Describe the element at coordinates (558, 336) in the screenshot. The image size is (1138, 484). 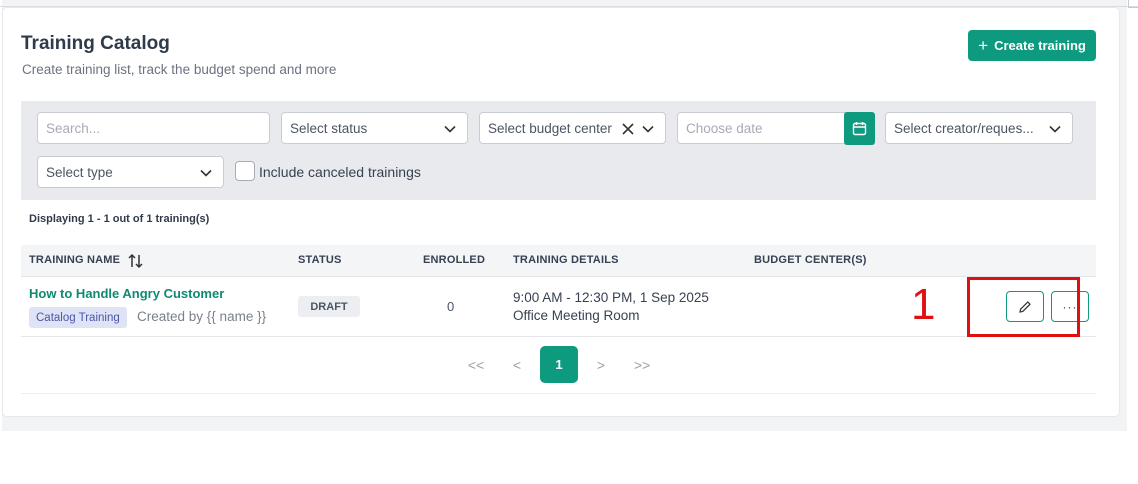
I see `row-divider` at that location.